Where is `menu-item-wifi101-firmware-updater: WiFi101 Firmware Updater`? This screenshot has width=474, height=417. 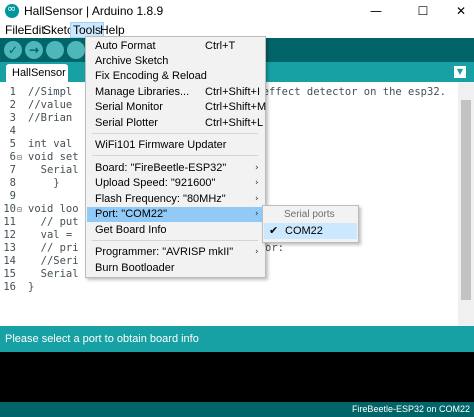 menu-item-wifi101-firmware-updater: WiFi101 Firmware Updater is located at coordinates (175, 145).